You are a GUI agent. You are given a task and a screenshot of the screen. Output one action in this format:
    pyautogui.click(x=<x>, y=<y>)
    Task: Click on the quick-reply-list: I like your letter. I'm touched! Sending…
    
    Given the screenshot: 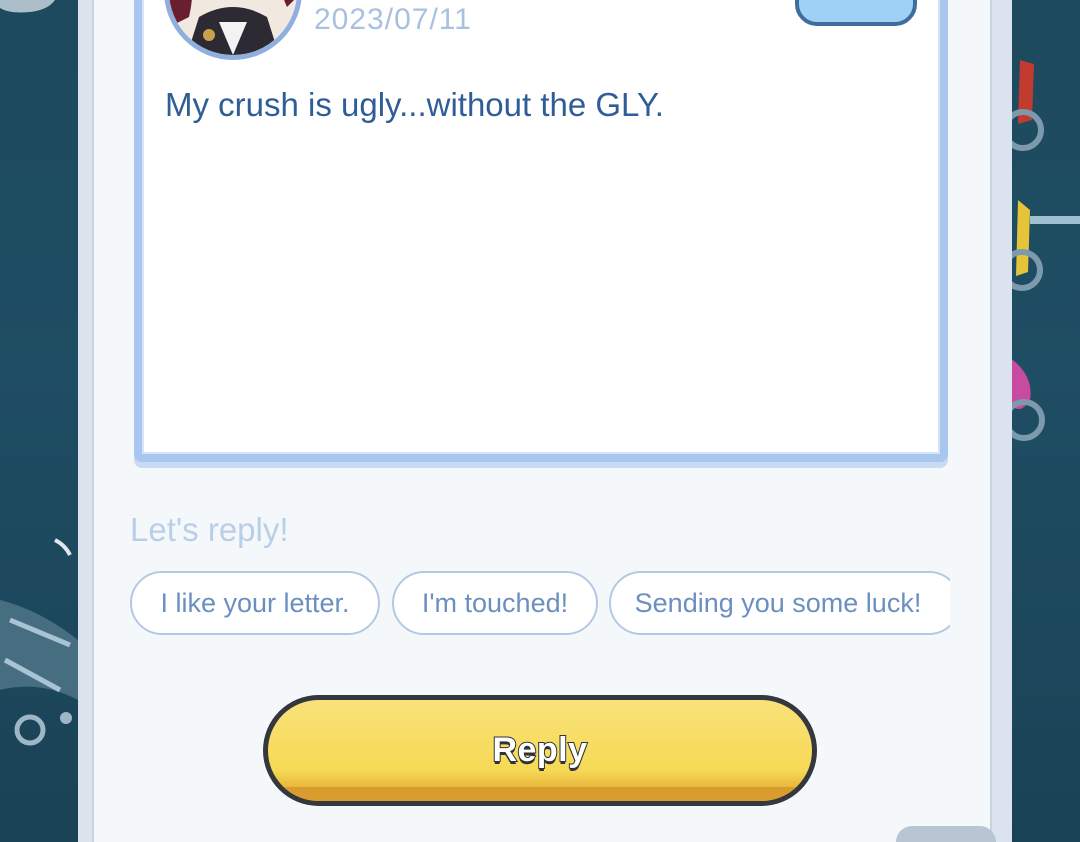 What is the action you would take?
    pyautogui.click(x=540, y=604)
    